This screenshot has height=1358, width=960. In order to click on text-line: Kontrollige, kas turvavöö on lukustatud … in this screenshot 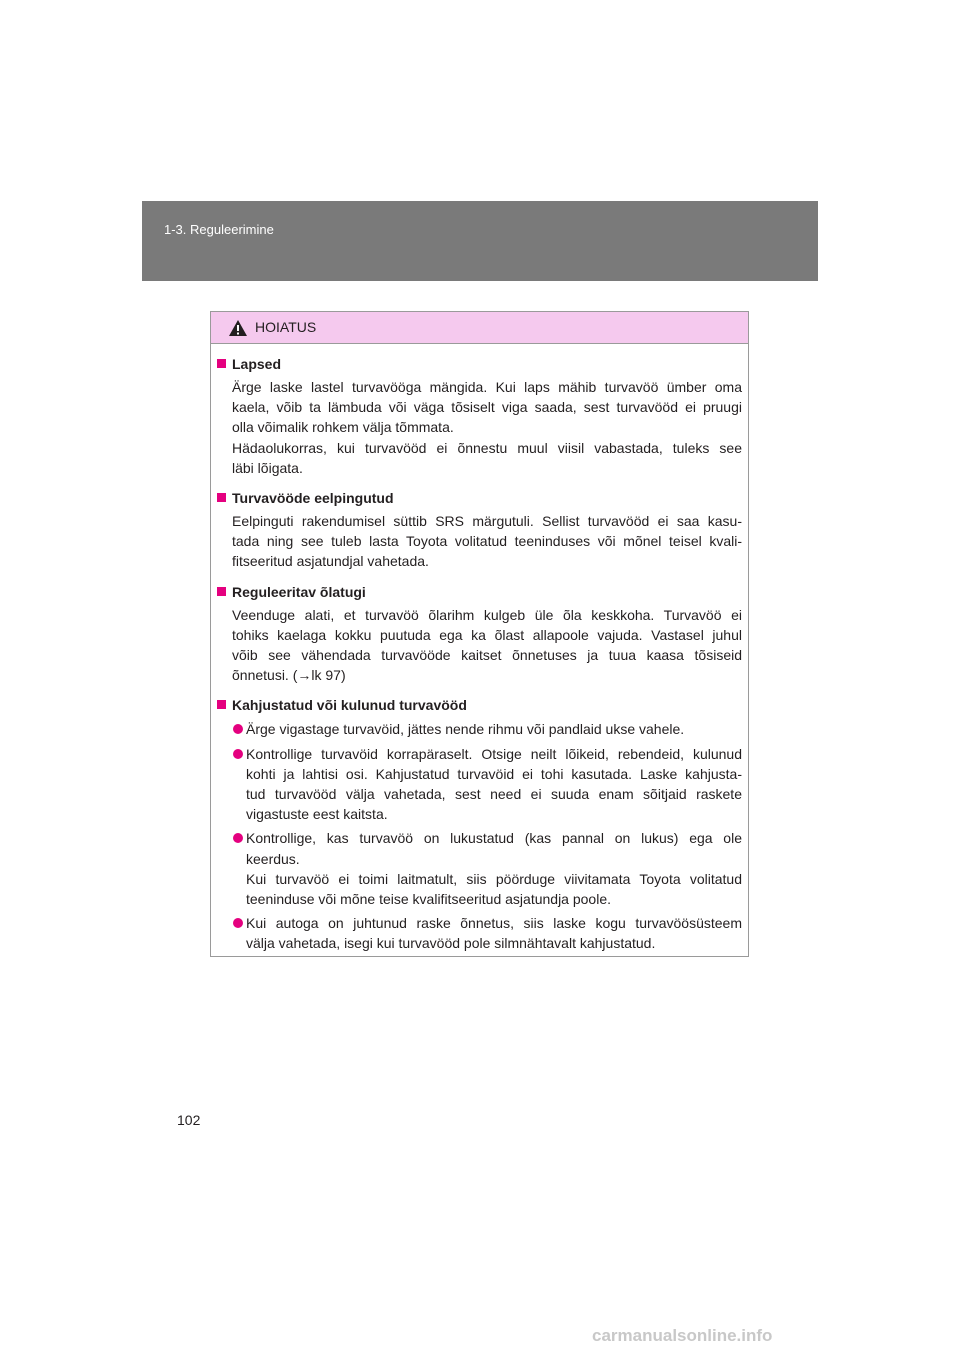, I will do `click(494, 838)`.